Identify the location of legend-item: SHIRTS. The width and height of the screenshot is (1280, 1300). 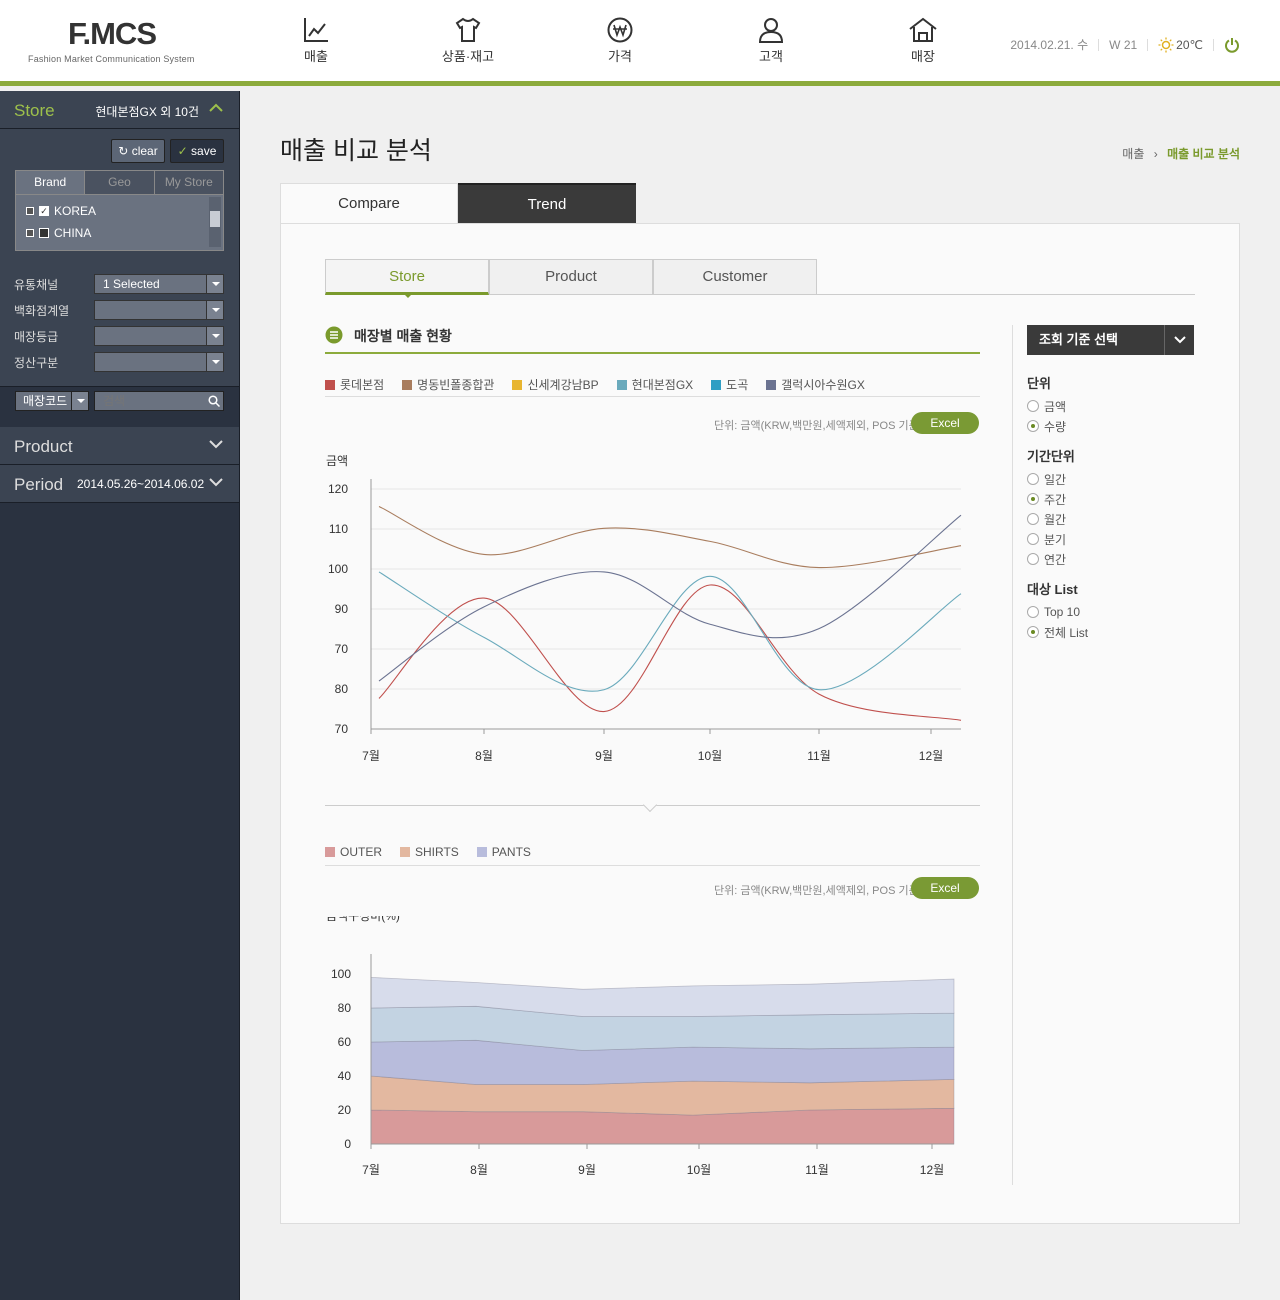
(429, 851).